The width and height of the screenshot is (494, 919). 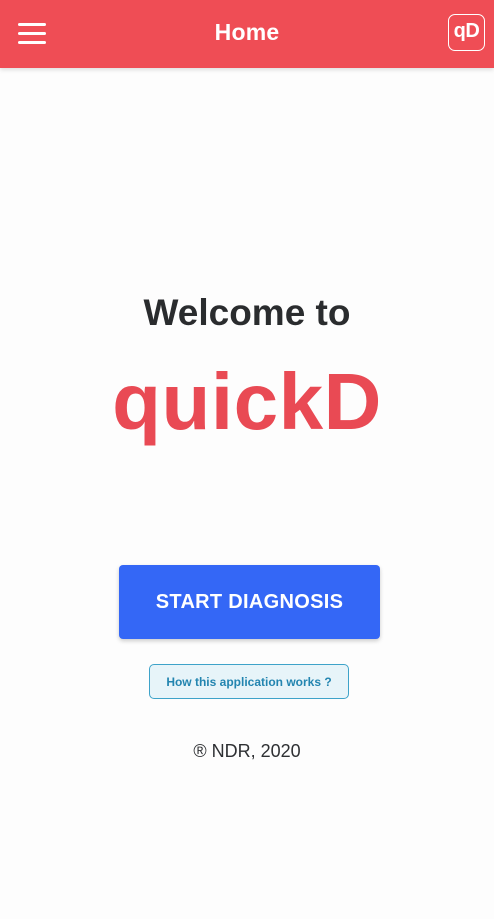 I want to click on welcome-heading: Welcome to, so click(x=247, y=312).